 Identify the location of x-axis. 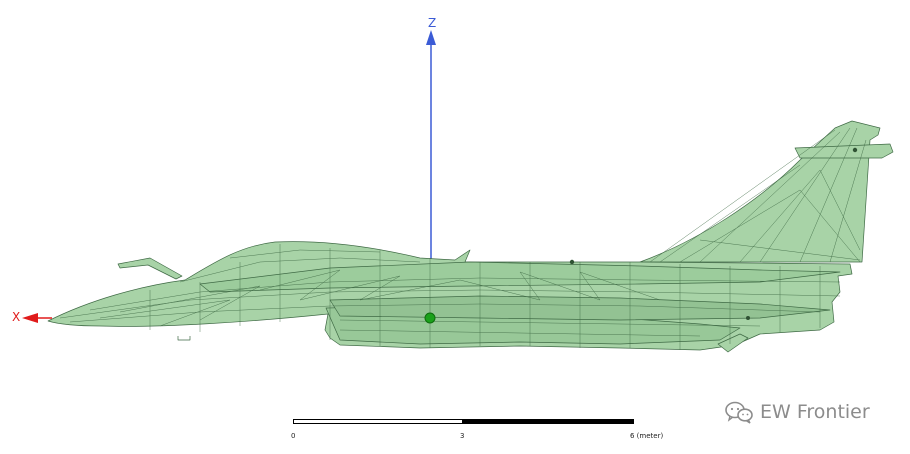
(37, 318).